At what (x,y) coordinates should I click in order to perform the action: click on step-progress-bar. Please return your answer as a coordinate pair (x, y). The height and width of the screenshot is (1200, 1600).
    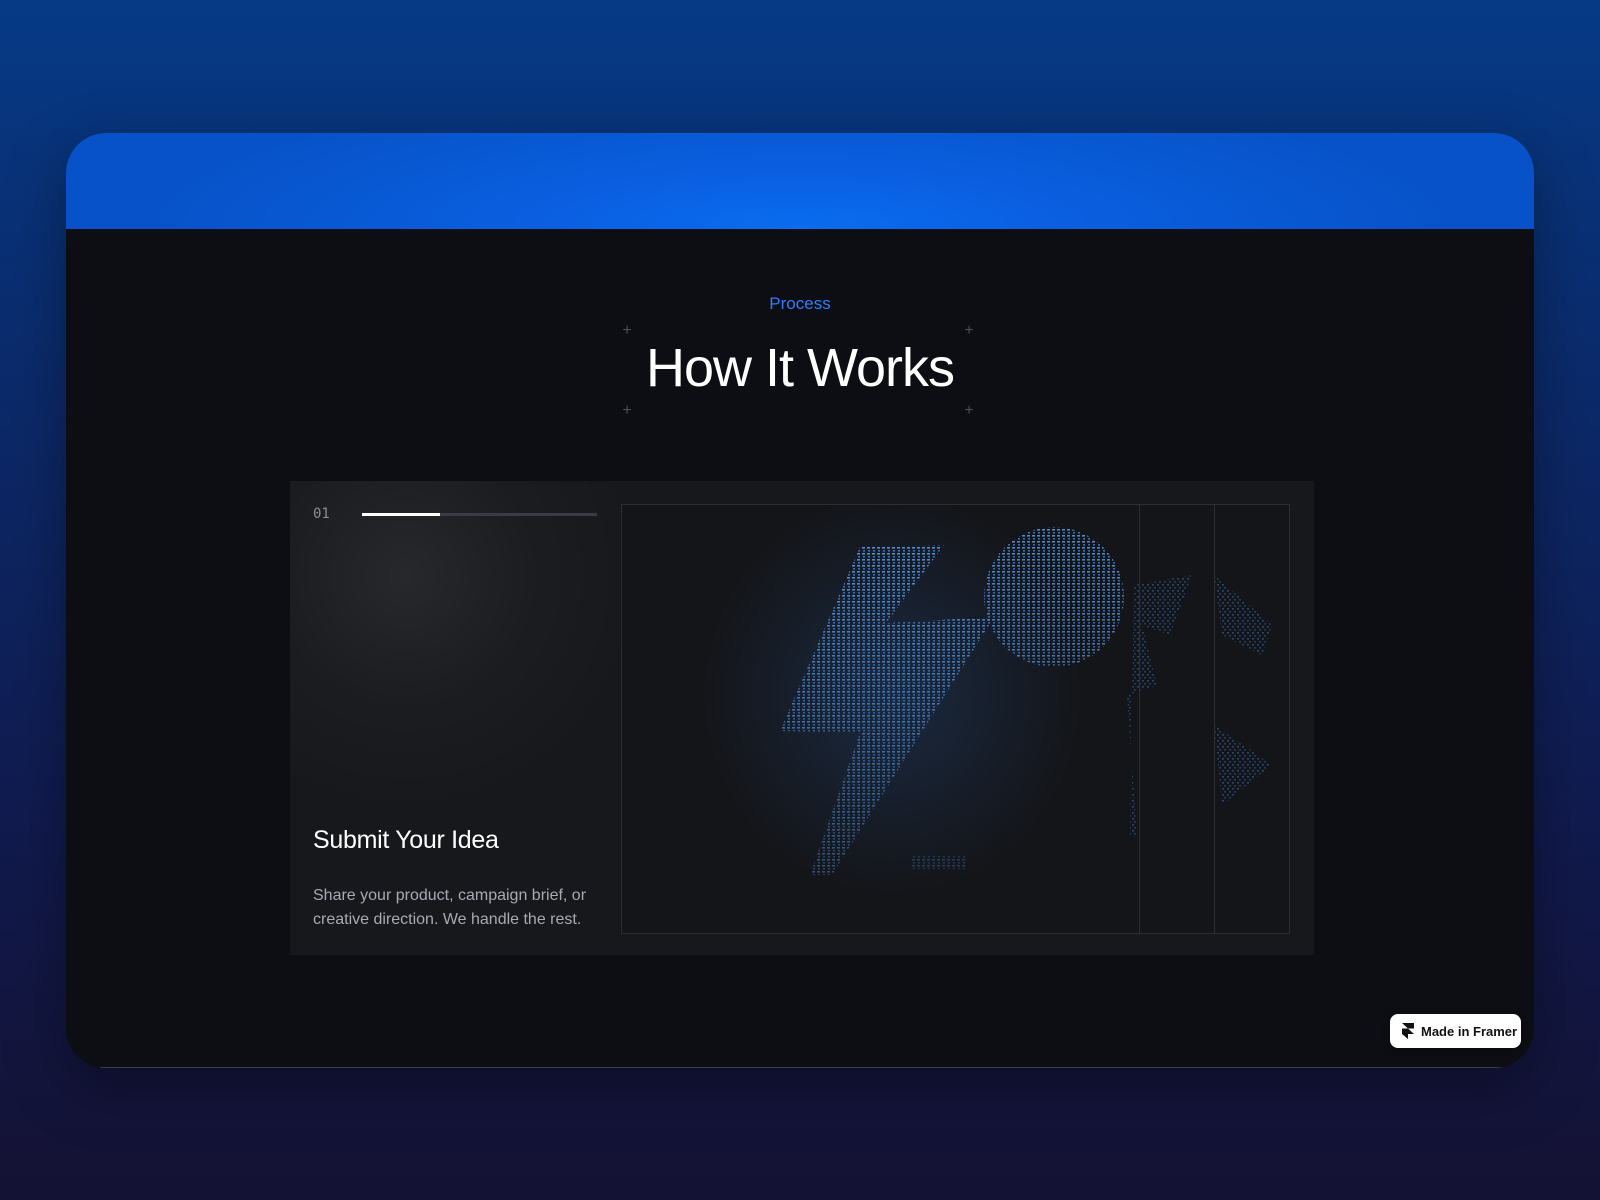
    Looking at the image, I should click on (479, 514).